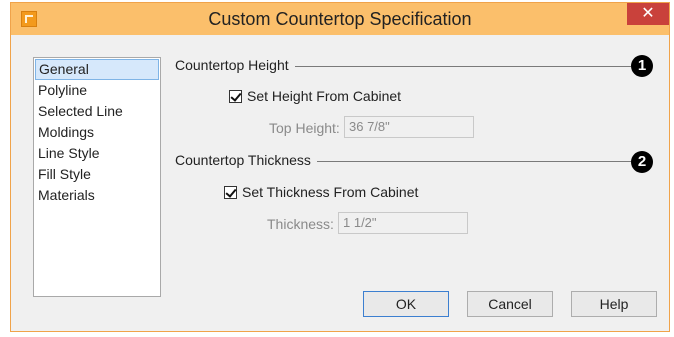 The width and height of the screenshot is (674, 337). What do you see at coordinates (642, 66) in the screenshot?
I see `callout-badge-1: 1` at bounding box center [642, 66].